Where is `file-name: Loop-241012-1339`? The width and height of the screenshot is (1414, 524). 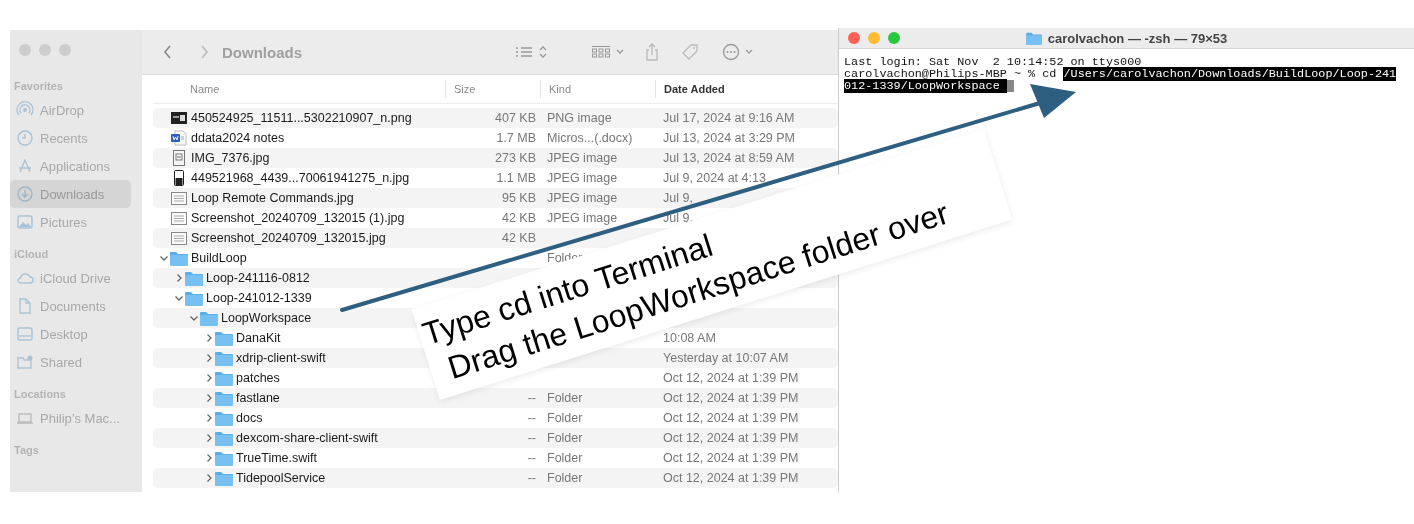 file-name: Loop-241012-1339 is located at coordinates (259, 298).